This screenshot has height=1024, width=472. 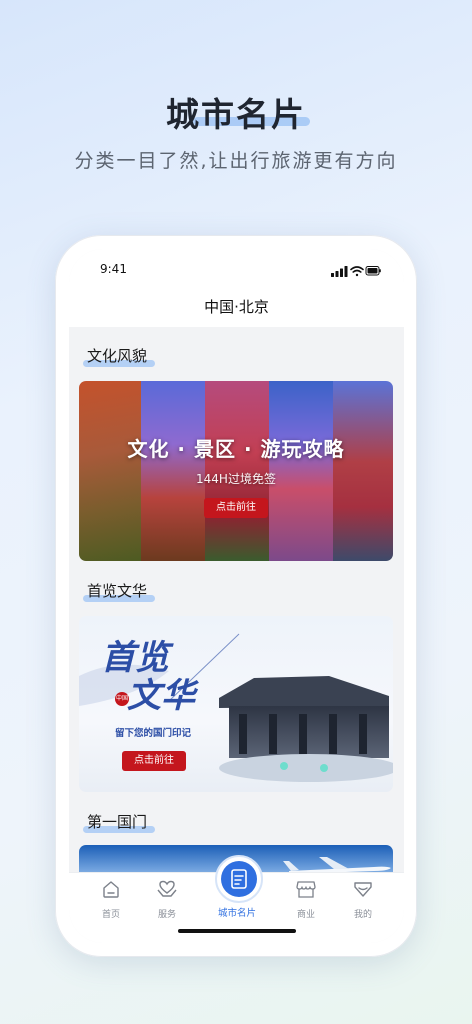 I want to click on wifi-icon, so click(x=357, y=271).